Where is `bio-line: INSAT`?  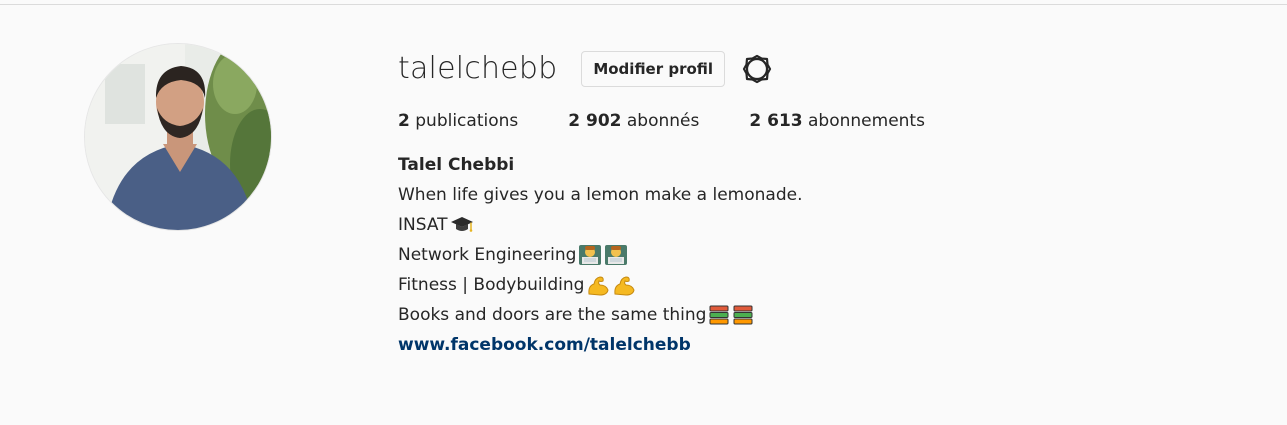
bio-line: INSAT is located at coordinates (828, 225).